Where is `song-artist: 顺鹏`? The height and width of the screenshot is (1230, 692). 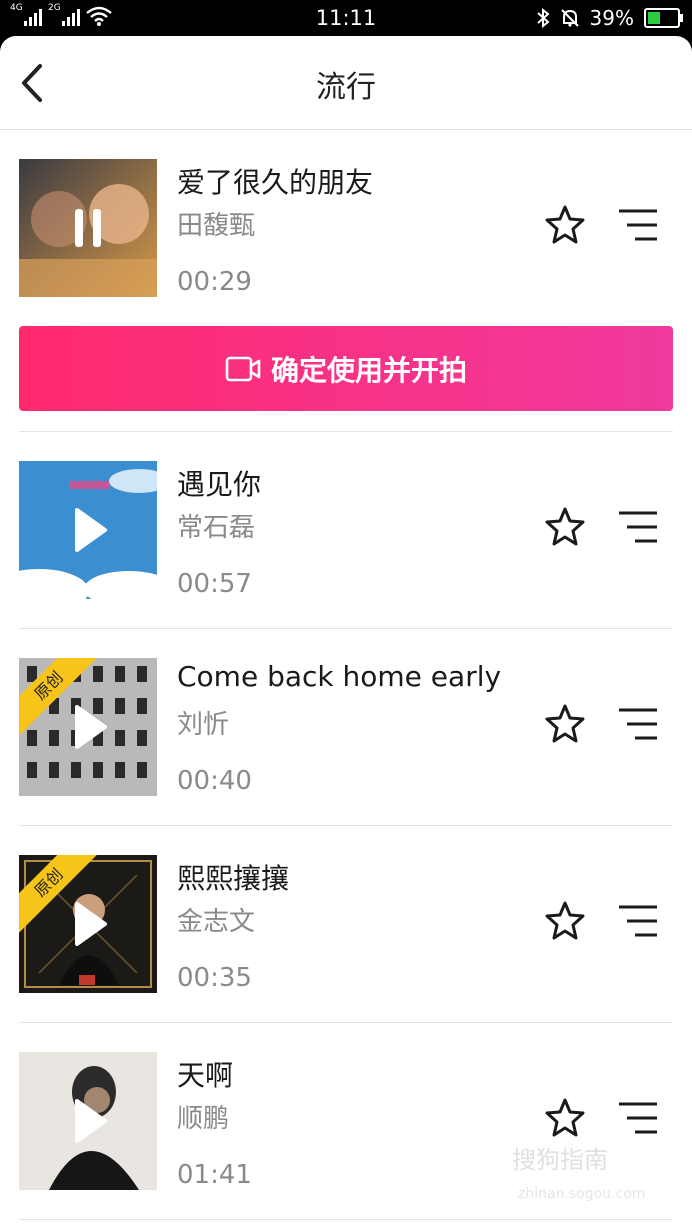
song-artist: 顺鹏 is located at coordinates (203, 1119).